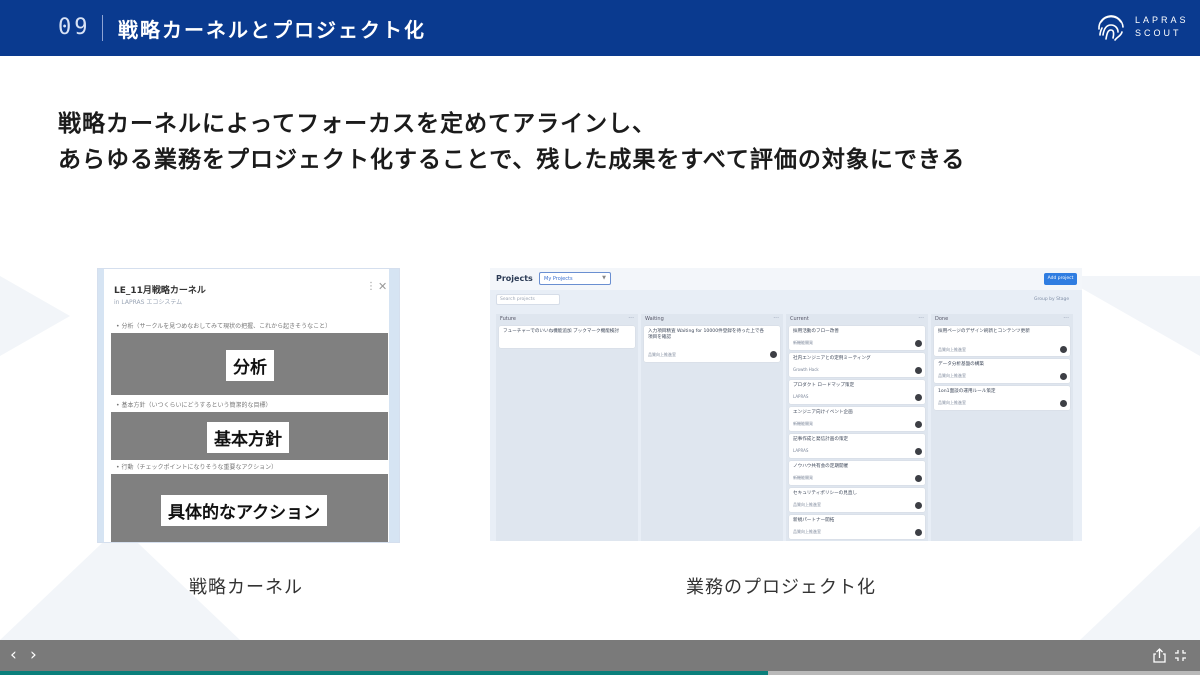 The height and width of the screenshot is (675, 1200). I want to click on slide-progress-fill, so click(384, 673).